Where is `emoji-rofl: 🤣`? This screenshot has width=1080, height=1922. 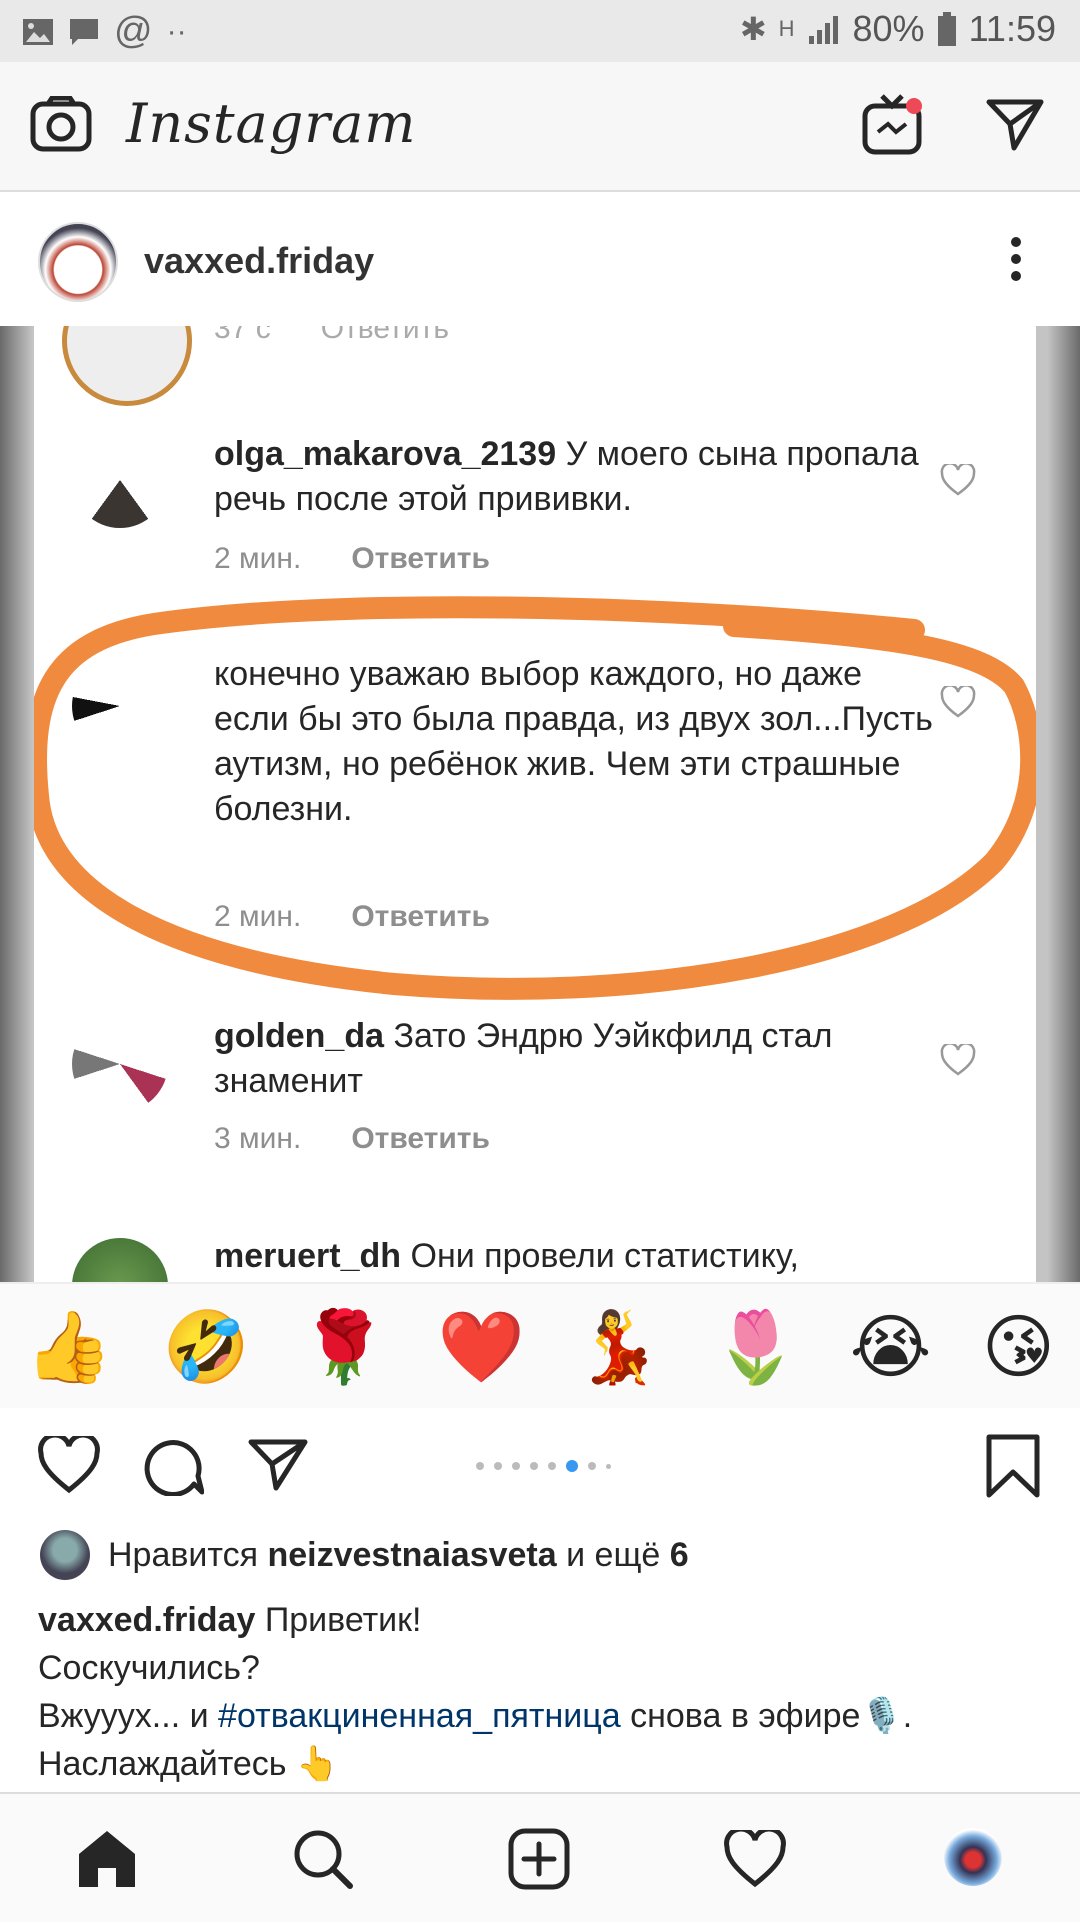
emoji-rofl: 🤣 is located at coordinates (206, 1347).